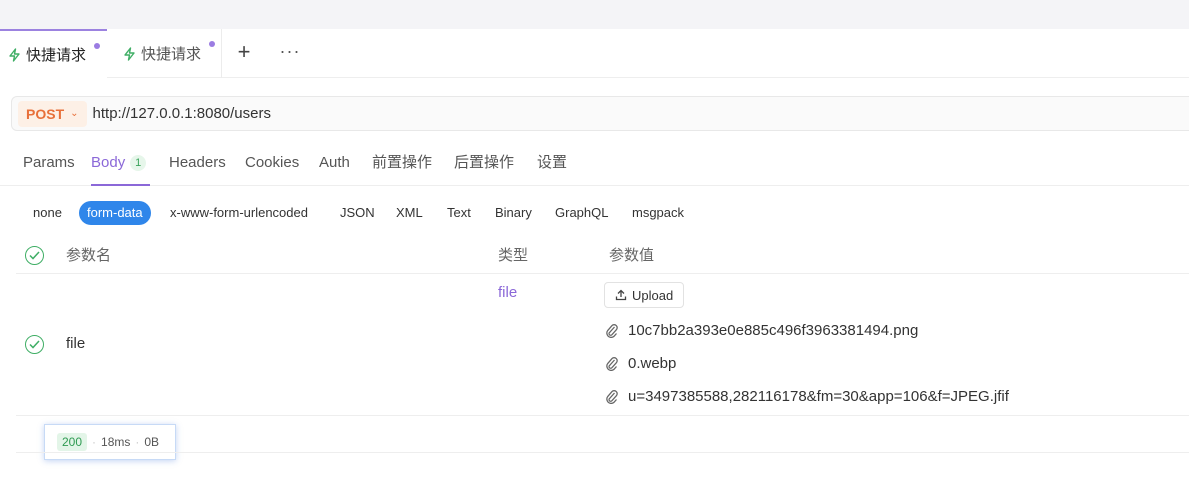 The width and height of the screenshot is (1189, 482). I want to click on body-type-graphql: GraphQL, so click(581, 213).